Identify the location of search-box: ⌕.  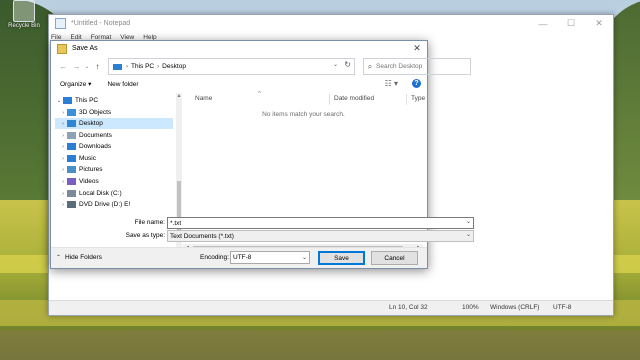
(417, 66).